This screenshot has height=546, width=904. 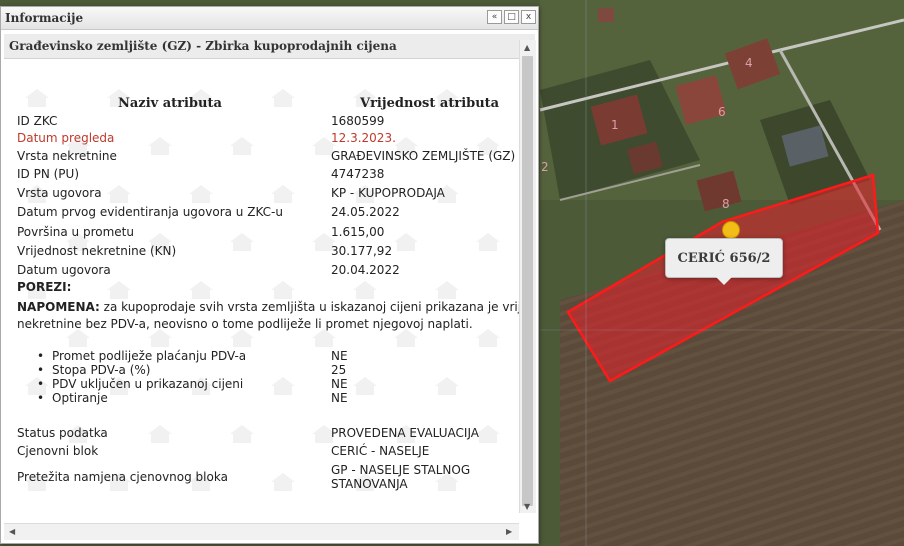 I want to click on house-number-label: 2, so click(x=545, y=167).